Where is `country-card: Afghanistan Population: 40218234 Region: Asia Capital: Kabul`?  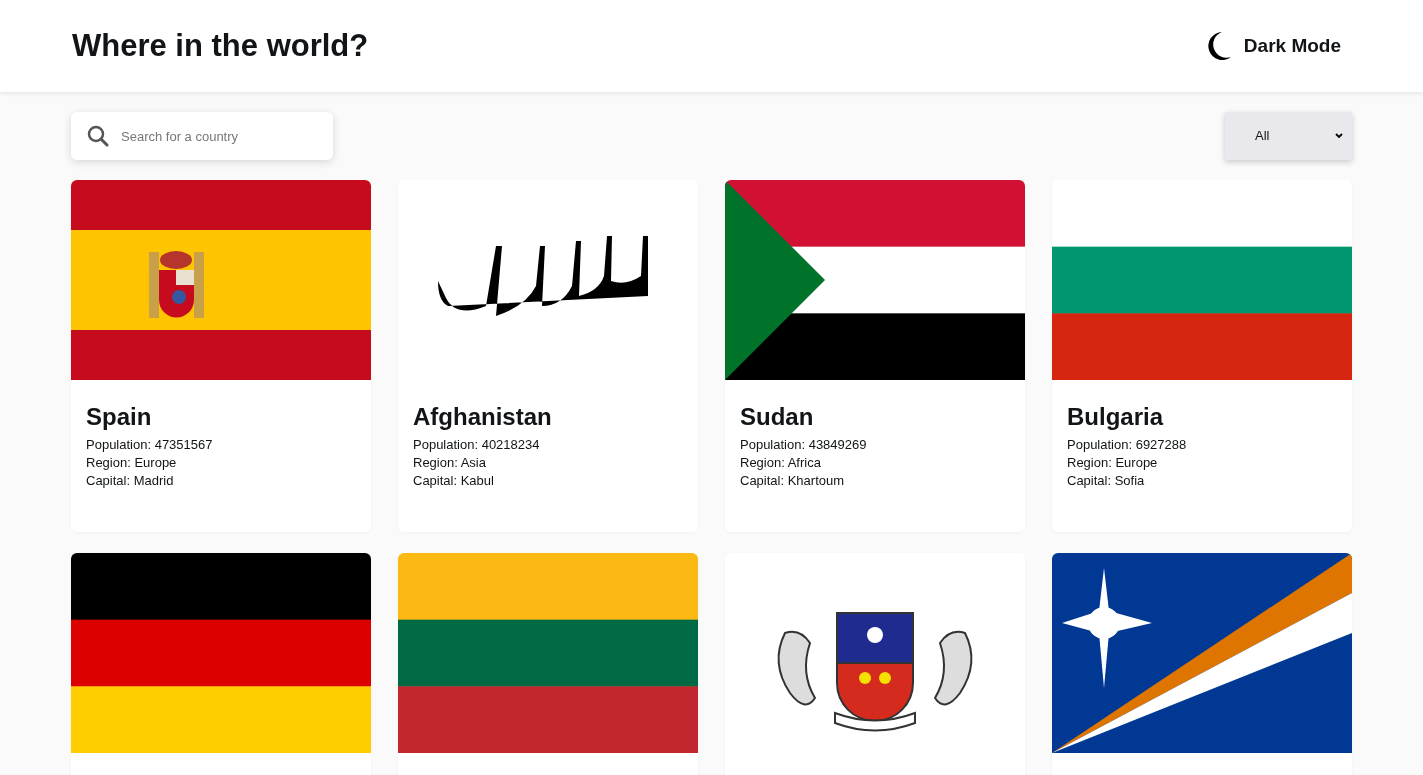 country-card: Afghanistan Population: 40218234 Region: Asia Capital: Kabul is located at coordinates (548, 356).